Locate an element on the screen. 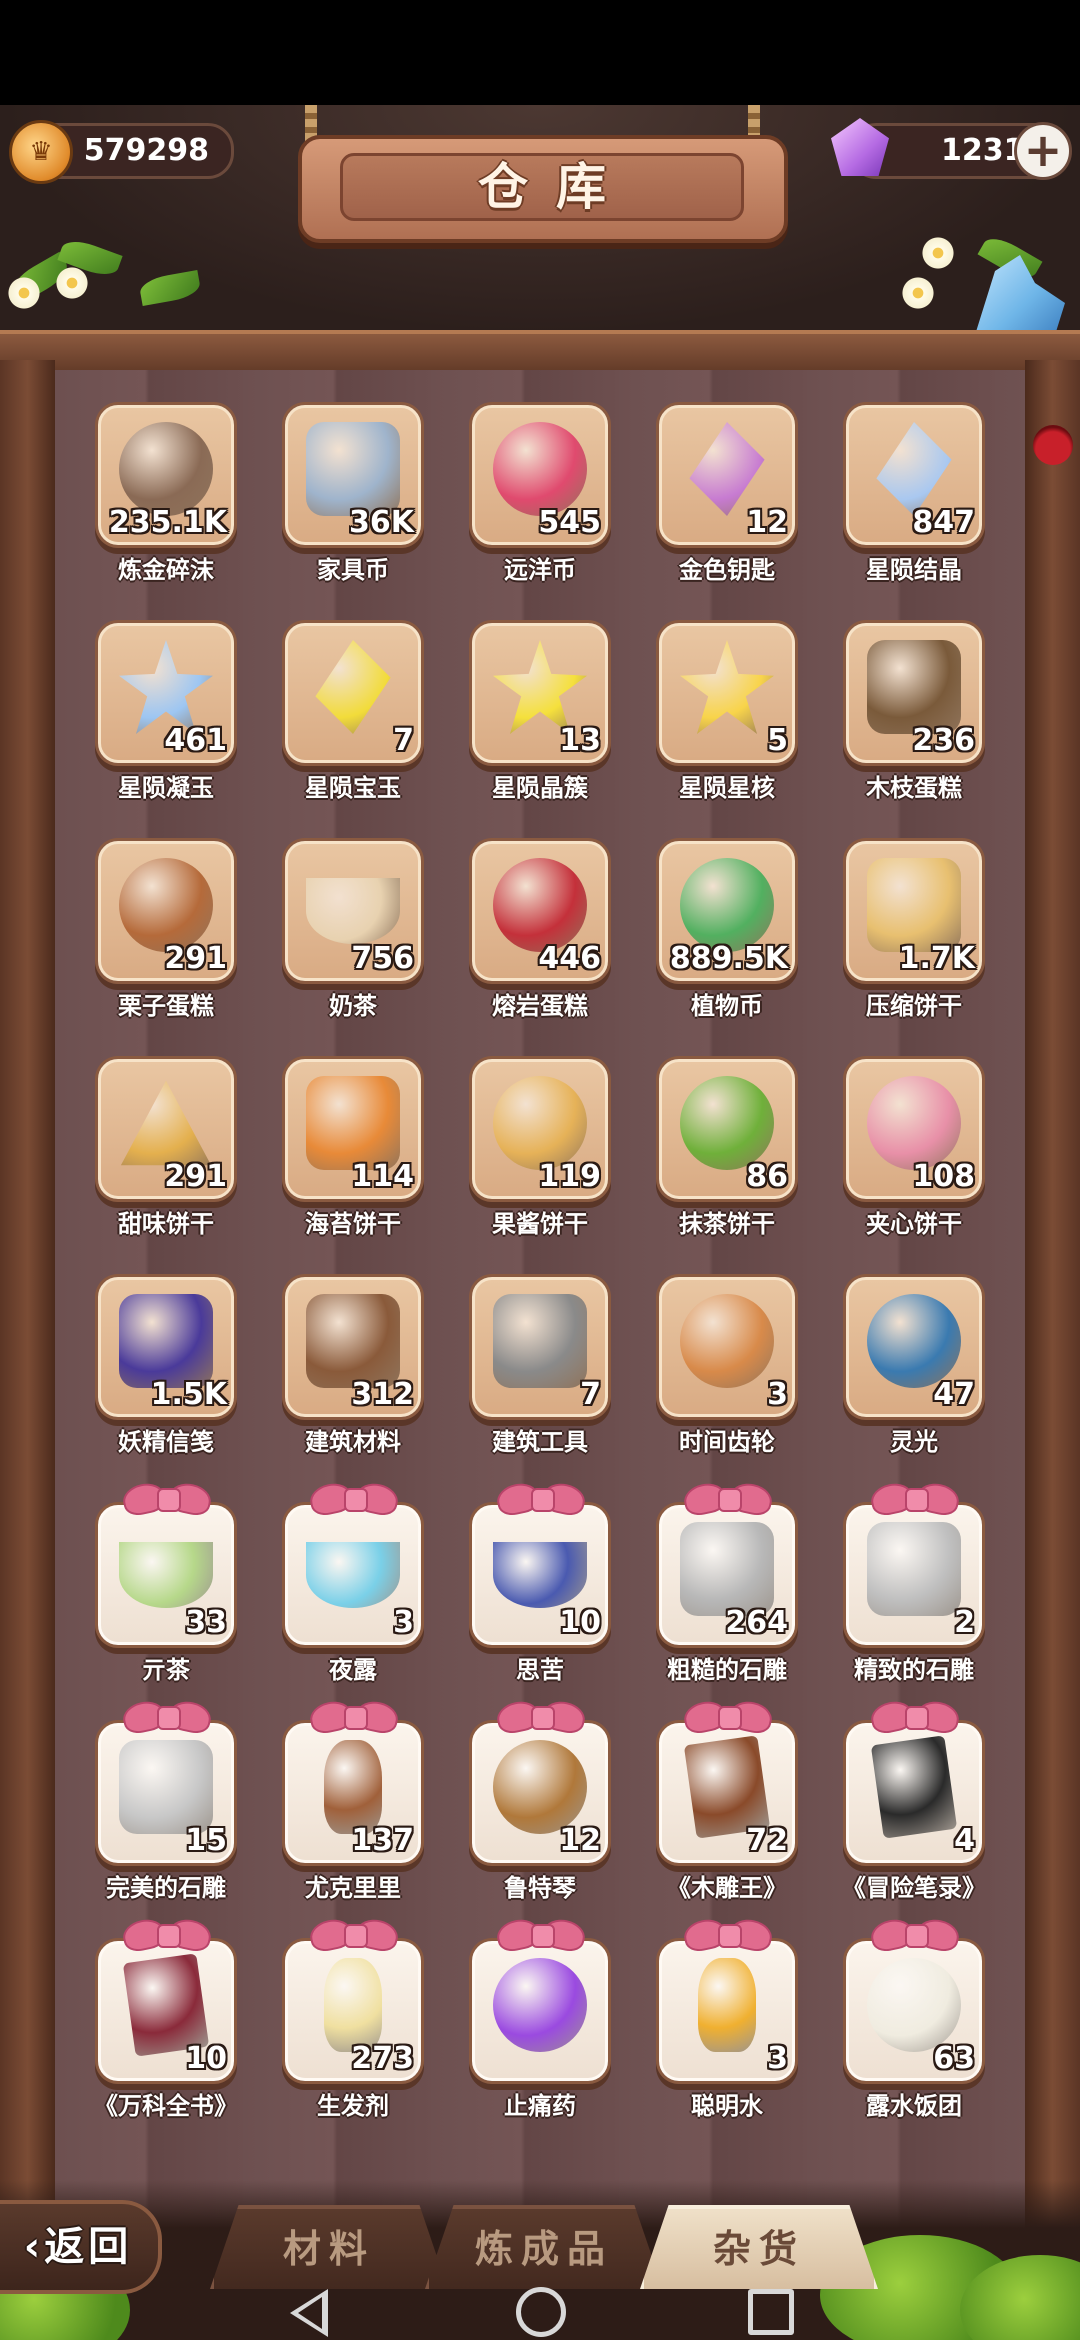  tab-crafted: 炼成品 is located at coordinates (544, 2247).